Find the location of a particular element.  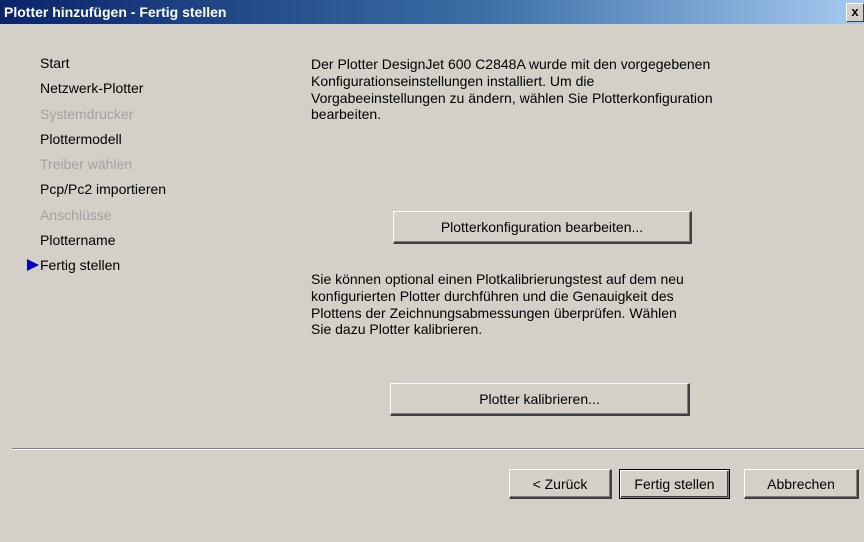

description-line: Sie dazu Plotter kalibrieren. is located at coordinates (397, 329).